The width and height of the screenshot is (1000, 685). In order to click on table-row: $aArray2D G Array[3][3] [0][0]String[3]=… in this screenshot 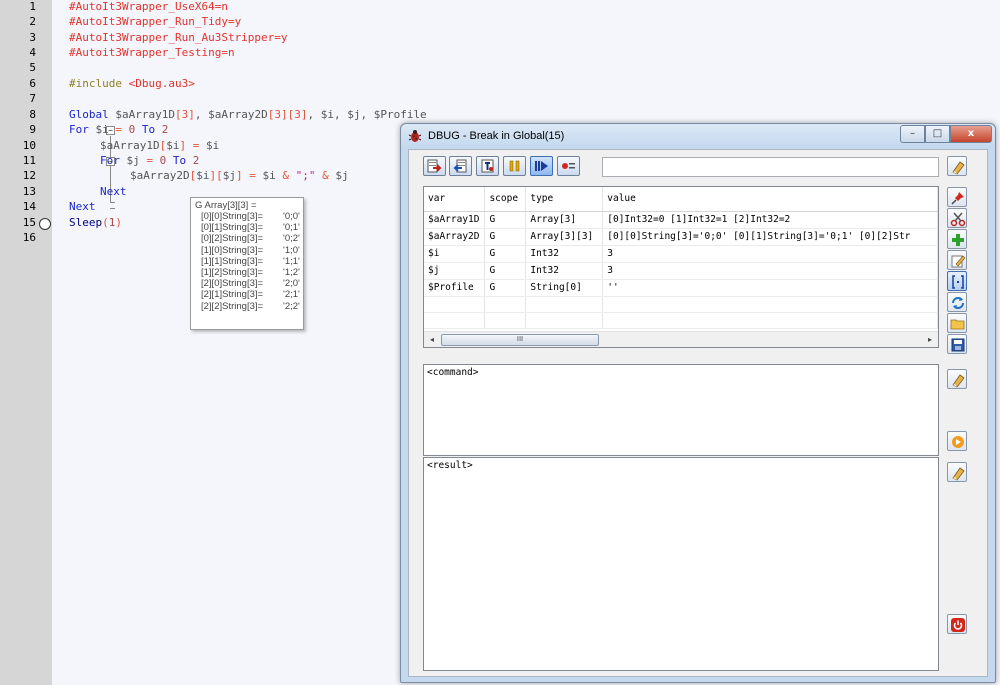, I will do `click(681, 237)`.